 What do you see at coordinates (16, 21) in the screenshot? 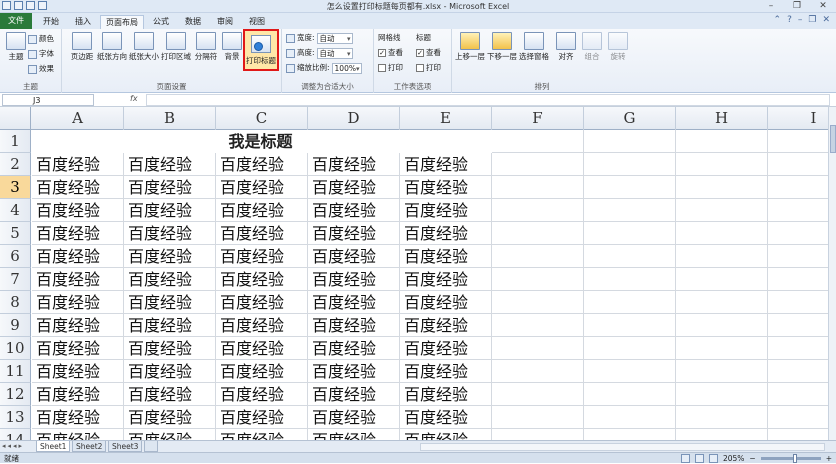
I see `tab-file: 文件` at bounding box center [16, 21].